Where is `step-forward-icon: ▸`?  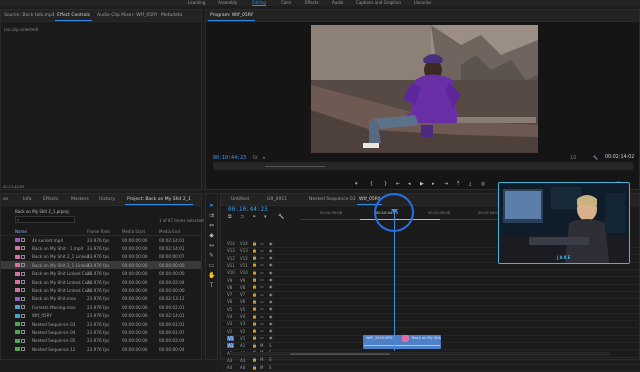 step-forward-icon: ▸ is located at coordinates (433, 184).